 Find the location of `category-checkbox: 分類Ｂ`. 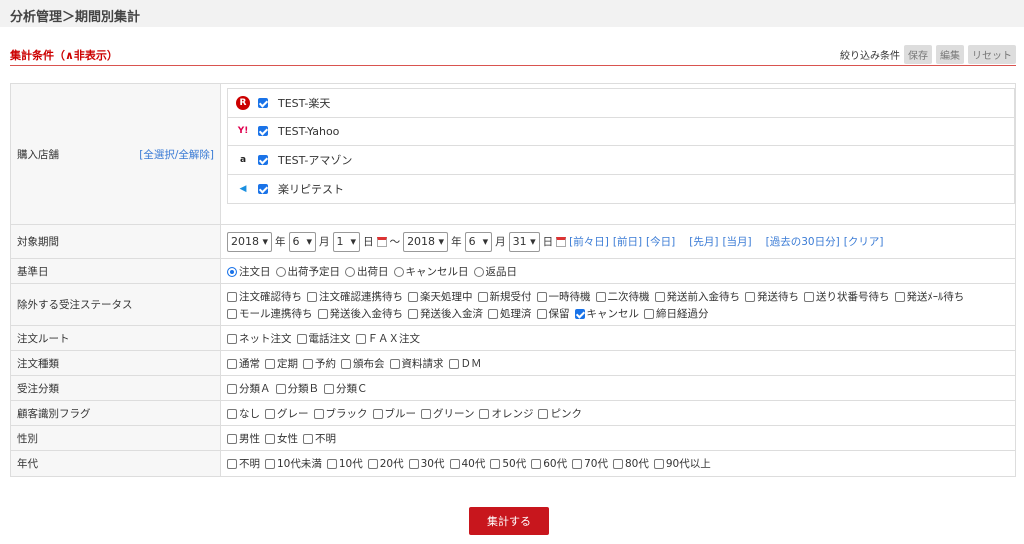

category-checkbox: 分類Ｂ is located at coordinates (297, 388).